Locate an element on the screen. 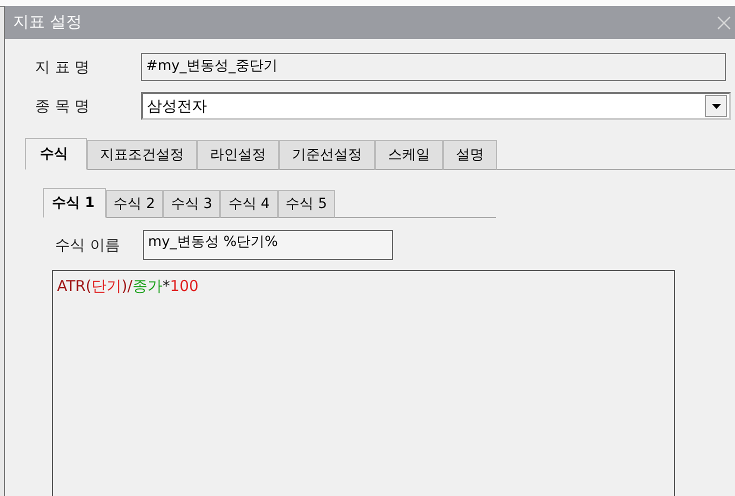 The height and width of the screenshot is (496, 735). formula-tab: 수식 3 is located at coordinates (191, 204).